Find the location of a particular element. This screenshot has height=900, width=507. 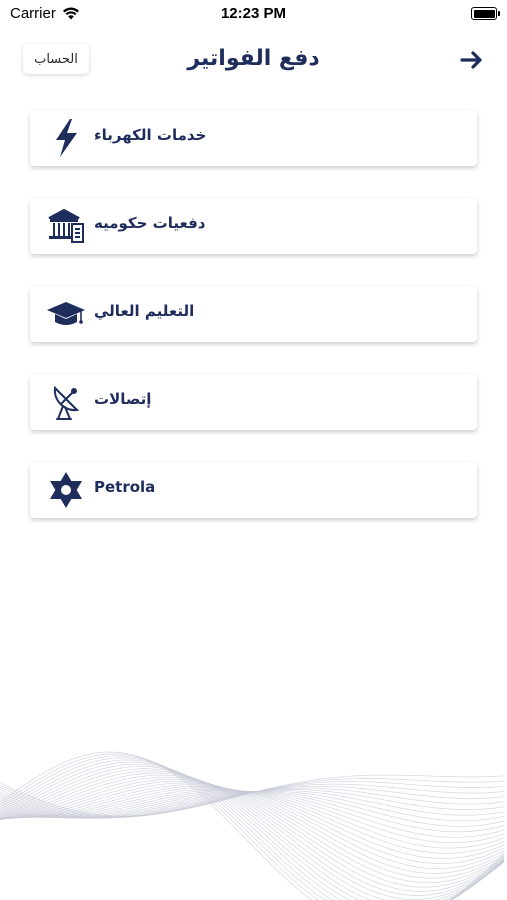

clock: 12:23 PM is located at coordinates (253, 13).